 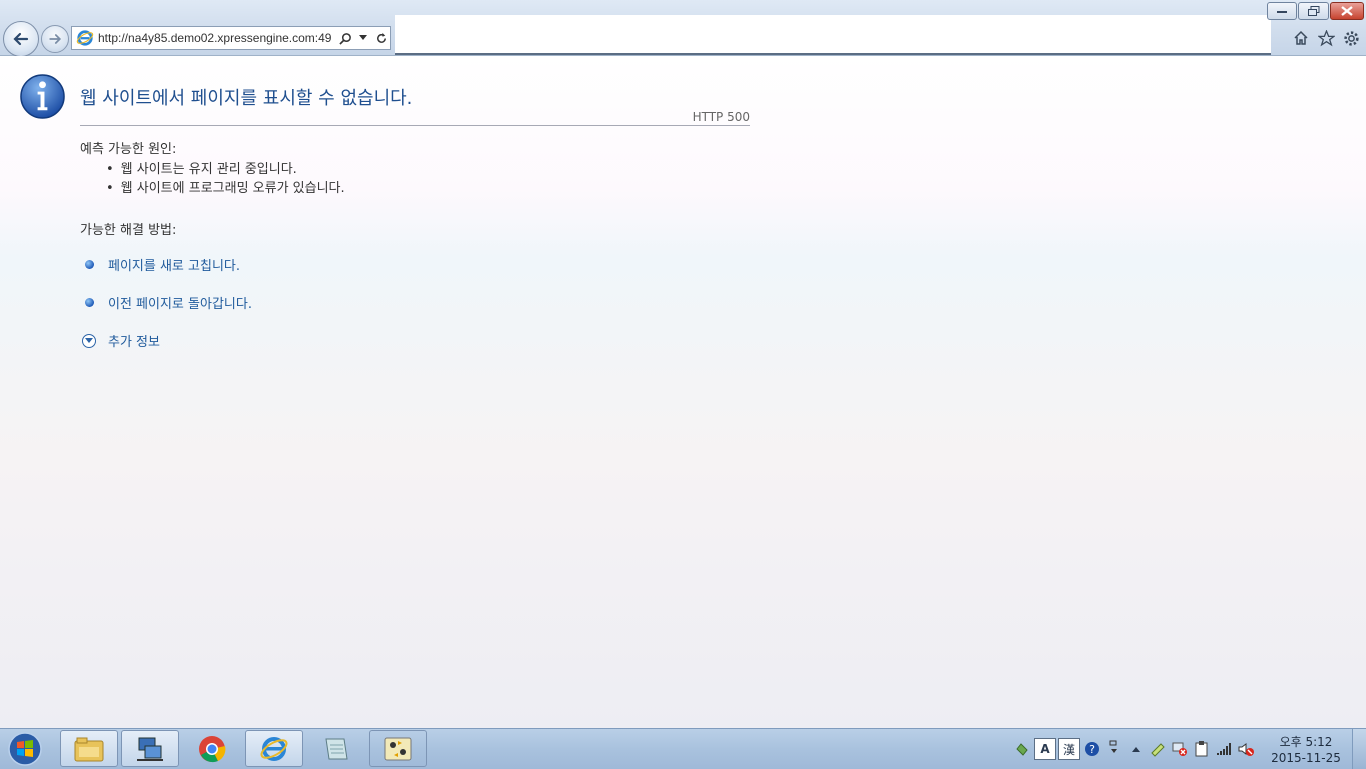 I want to click on ime-hanja-indicator: 漢, so click(x=1069, y=749).